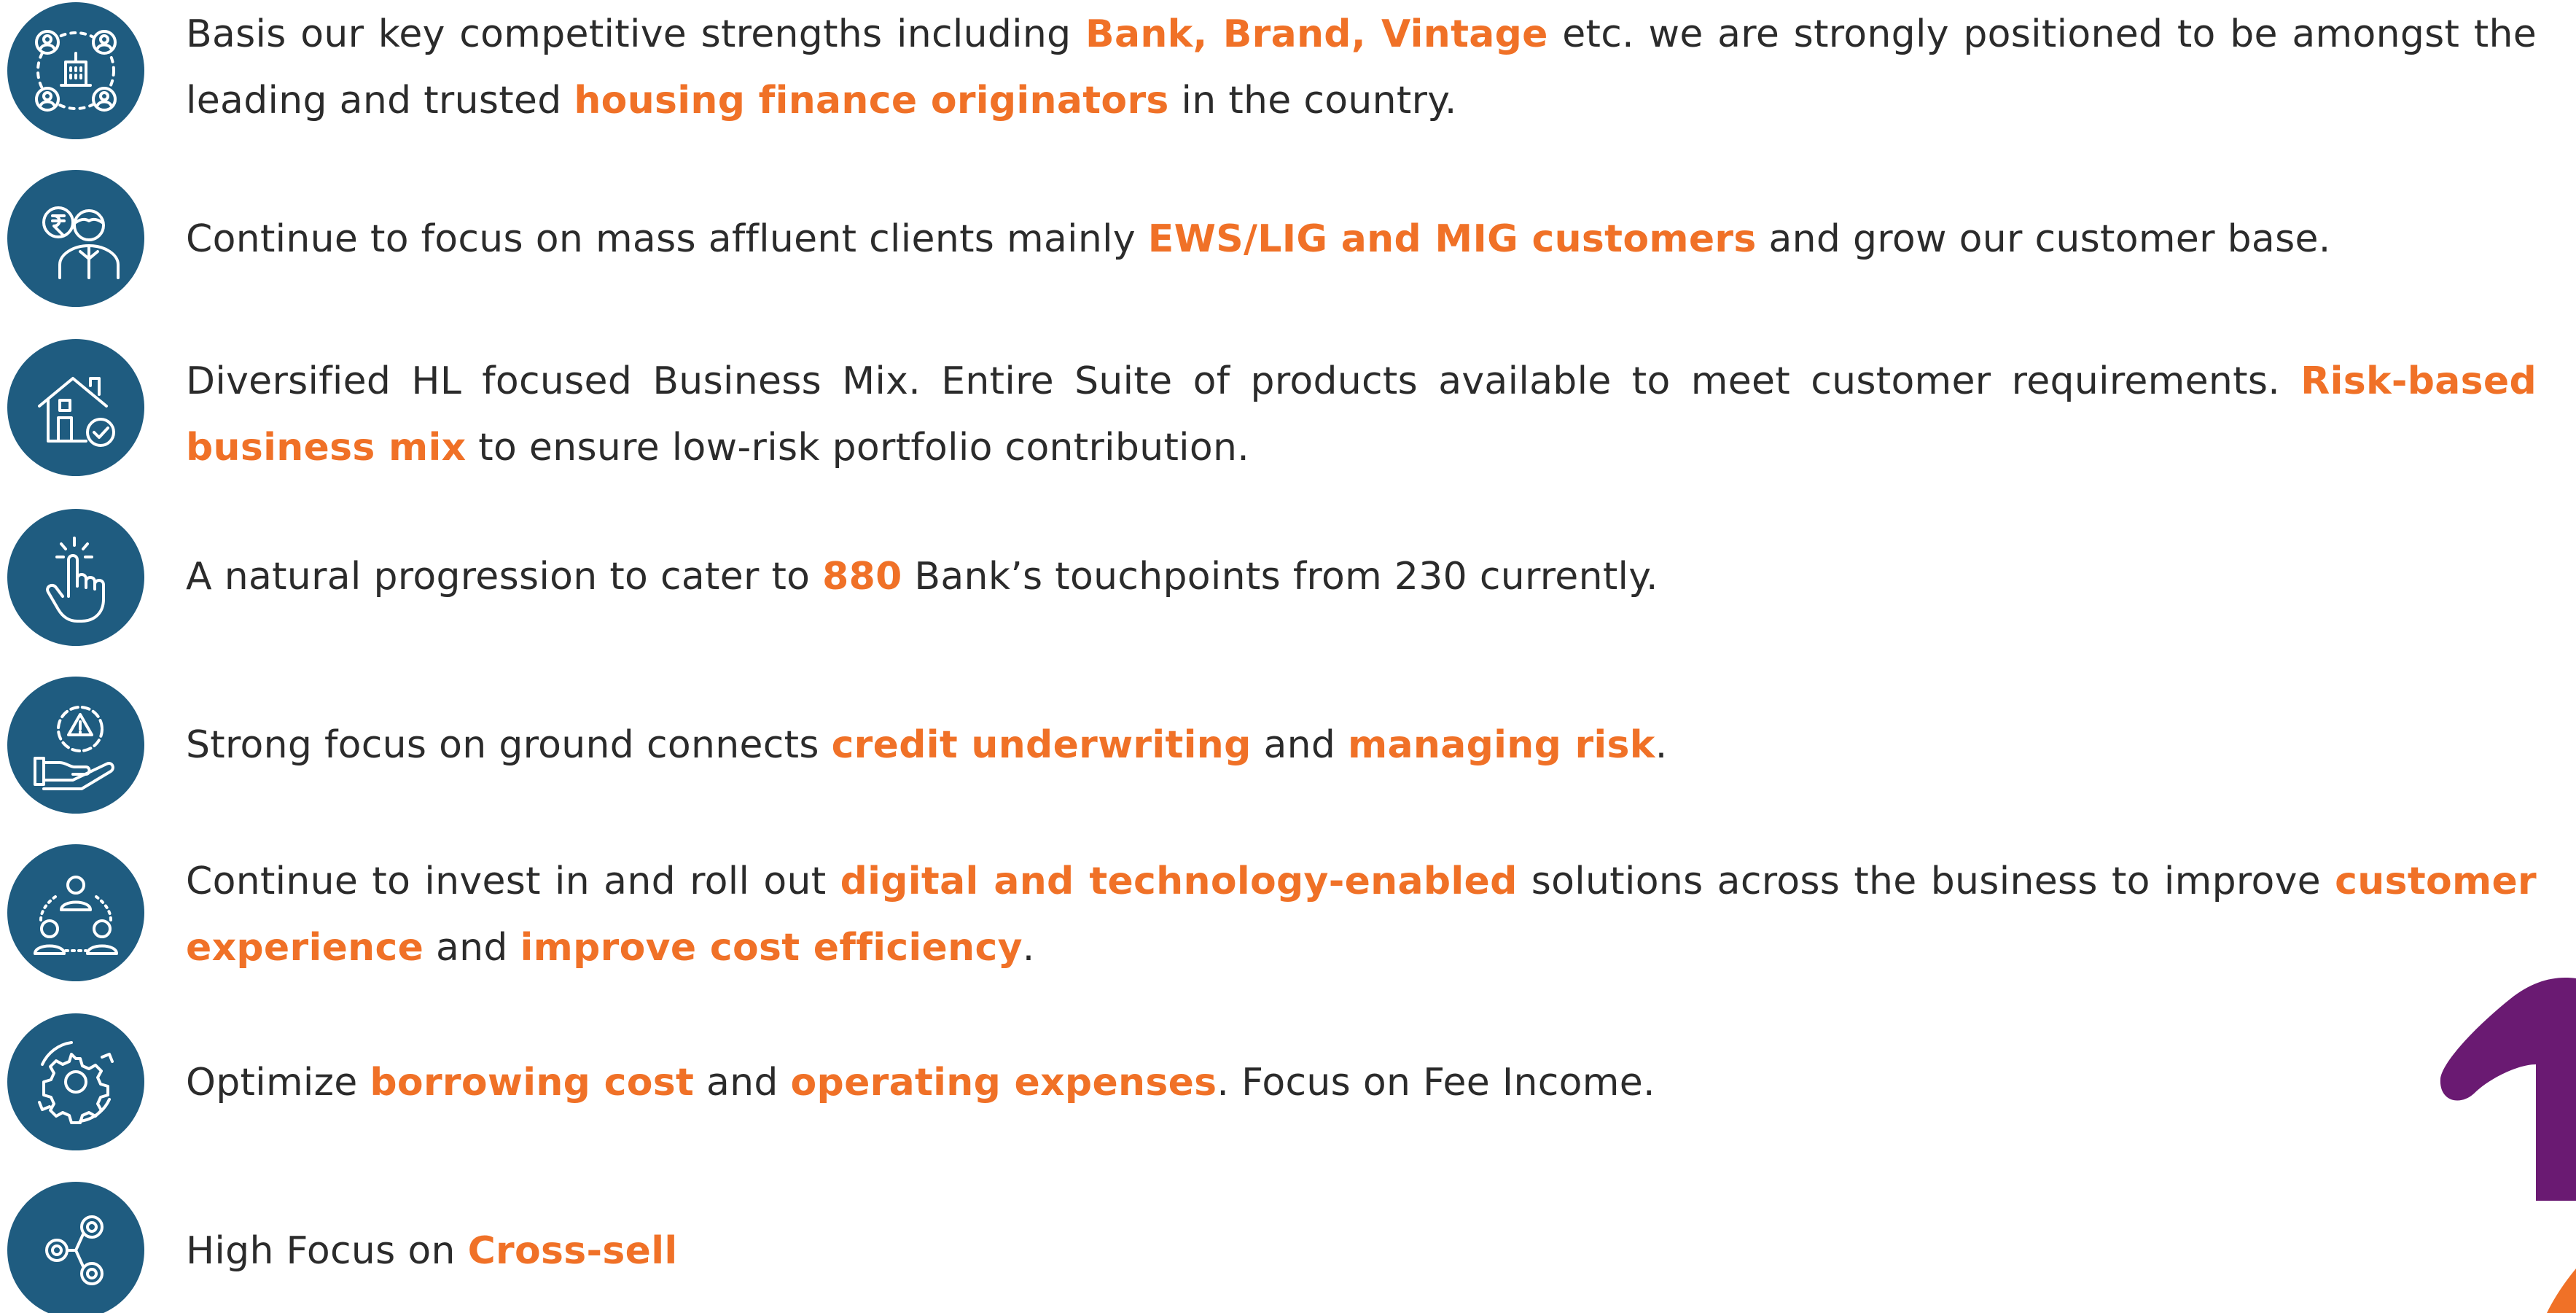 The image size is (2576, 1313). What do you see at coordinates (75, 913) in the screenshot?
I see `team-network-icon` at bounding box center [75, 913].